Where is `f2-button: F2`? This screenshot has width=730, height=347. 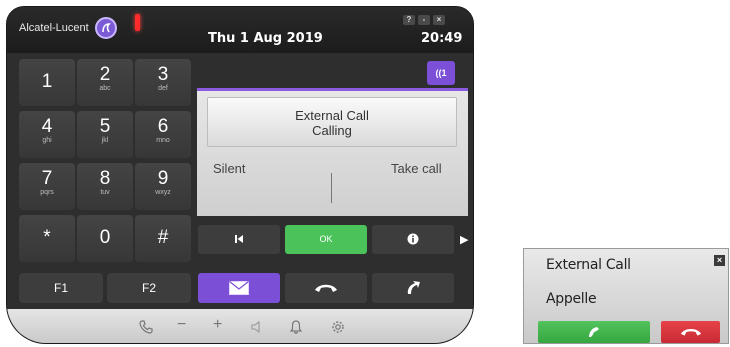
f2-button: F2 is located at coordinates (149, 288).